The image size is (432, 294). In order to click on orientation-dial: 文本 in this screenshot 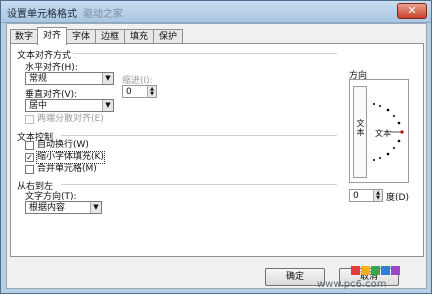, I will do `click(389, 132)`.